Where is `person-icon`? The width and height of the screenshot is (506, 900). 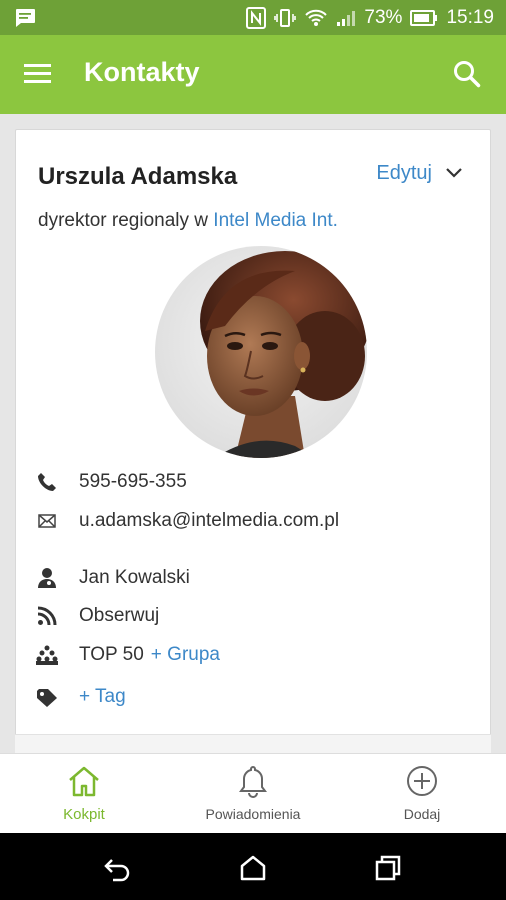 person-icon is located at coordinates (47, 578).